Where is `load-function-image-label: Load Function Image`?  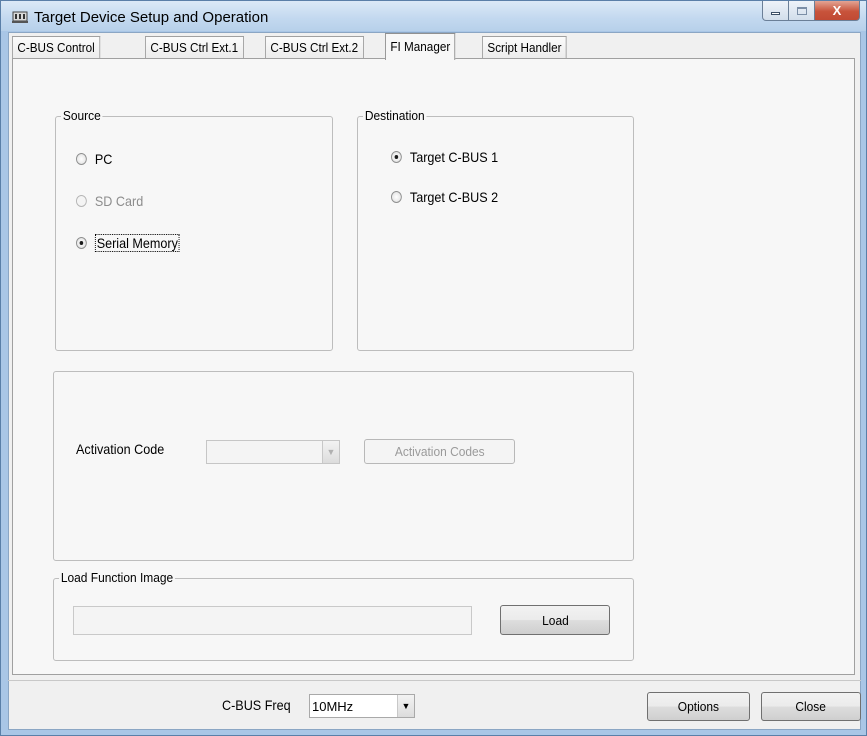 load-function-image-label: Load Function Image is located at coordinates (117, 577).